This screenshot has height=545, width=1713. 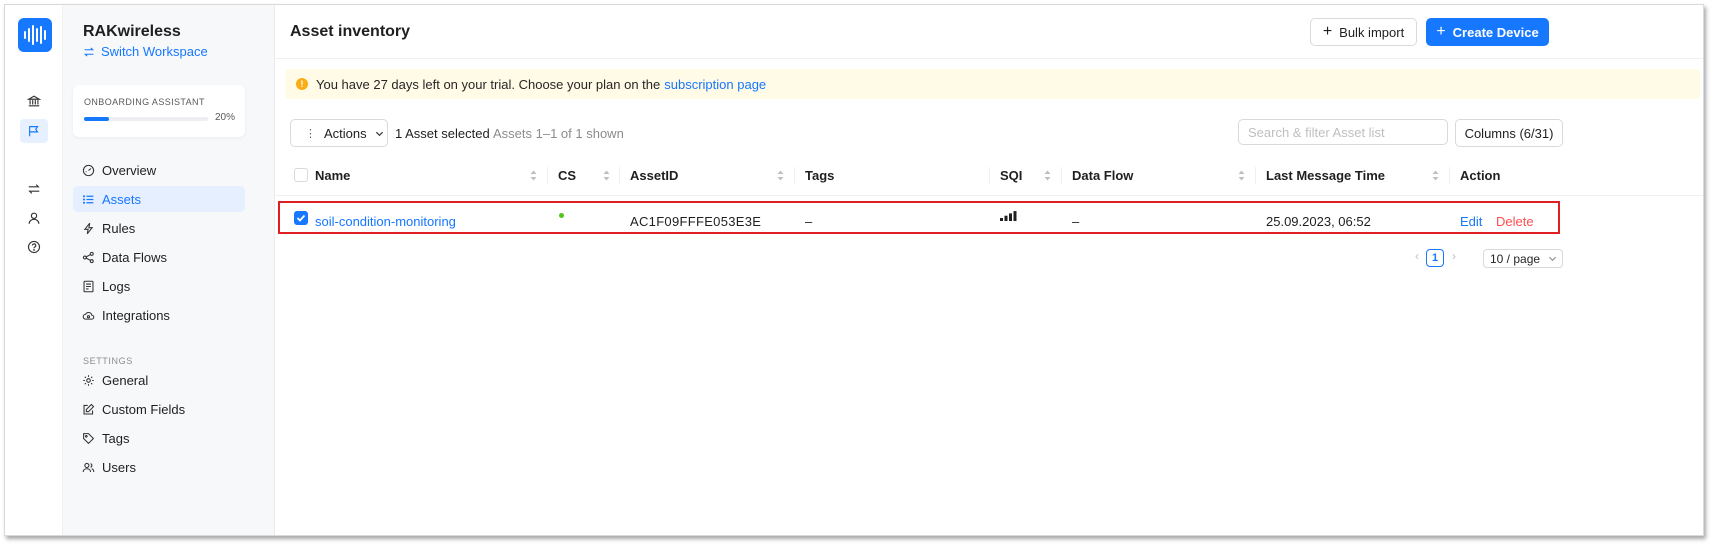 I want to click on subscription-page-link: subscription page, so click(x=715, y=84).